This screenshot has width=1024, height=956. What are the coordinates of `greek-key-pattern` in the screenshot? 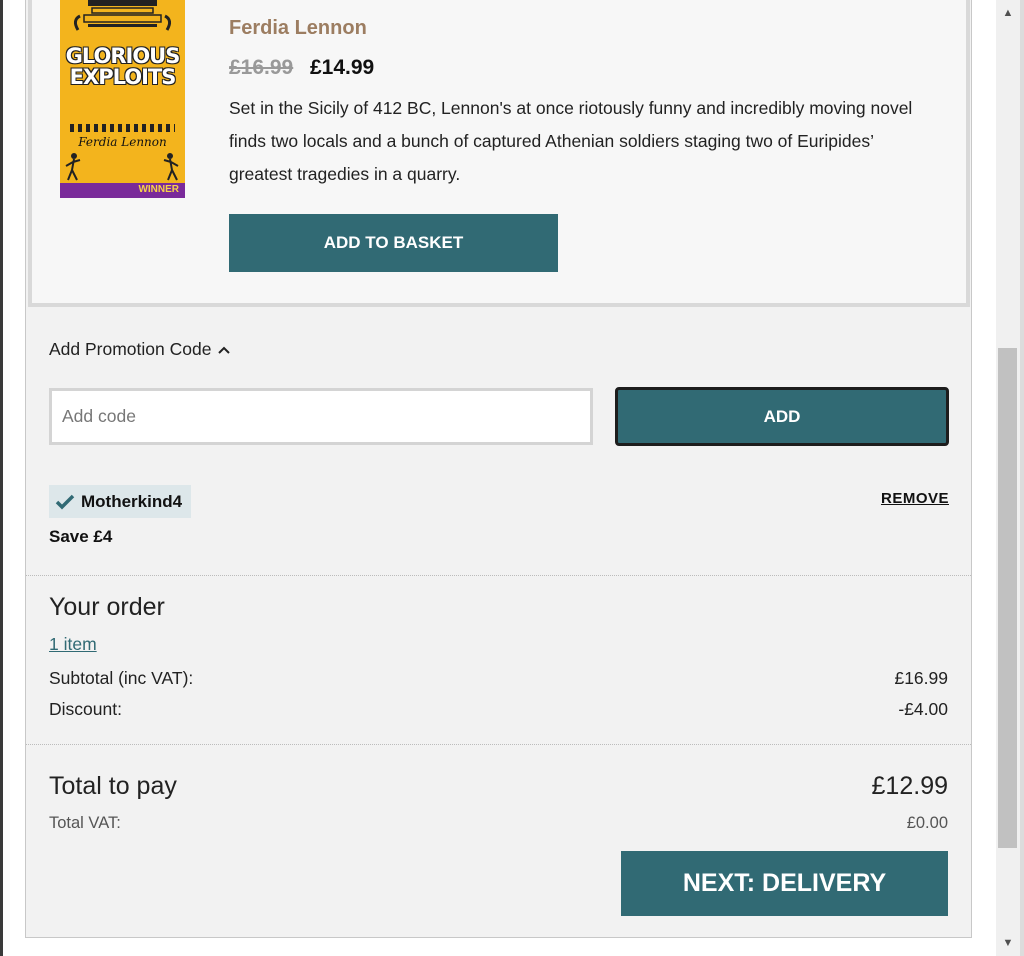 It's located at (122, 128).